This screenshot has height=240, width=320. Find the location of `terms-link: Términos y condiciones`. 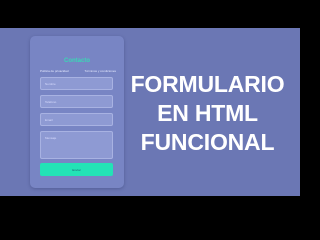

terms-link: Términos y condiciones is located at coordinates (100, 71).